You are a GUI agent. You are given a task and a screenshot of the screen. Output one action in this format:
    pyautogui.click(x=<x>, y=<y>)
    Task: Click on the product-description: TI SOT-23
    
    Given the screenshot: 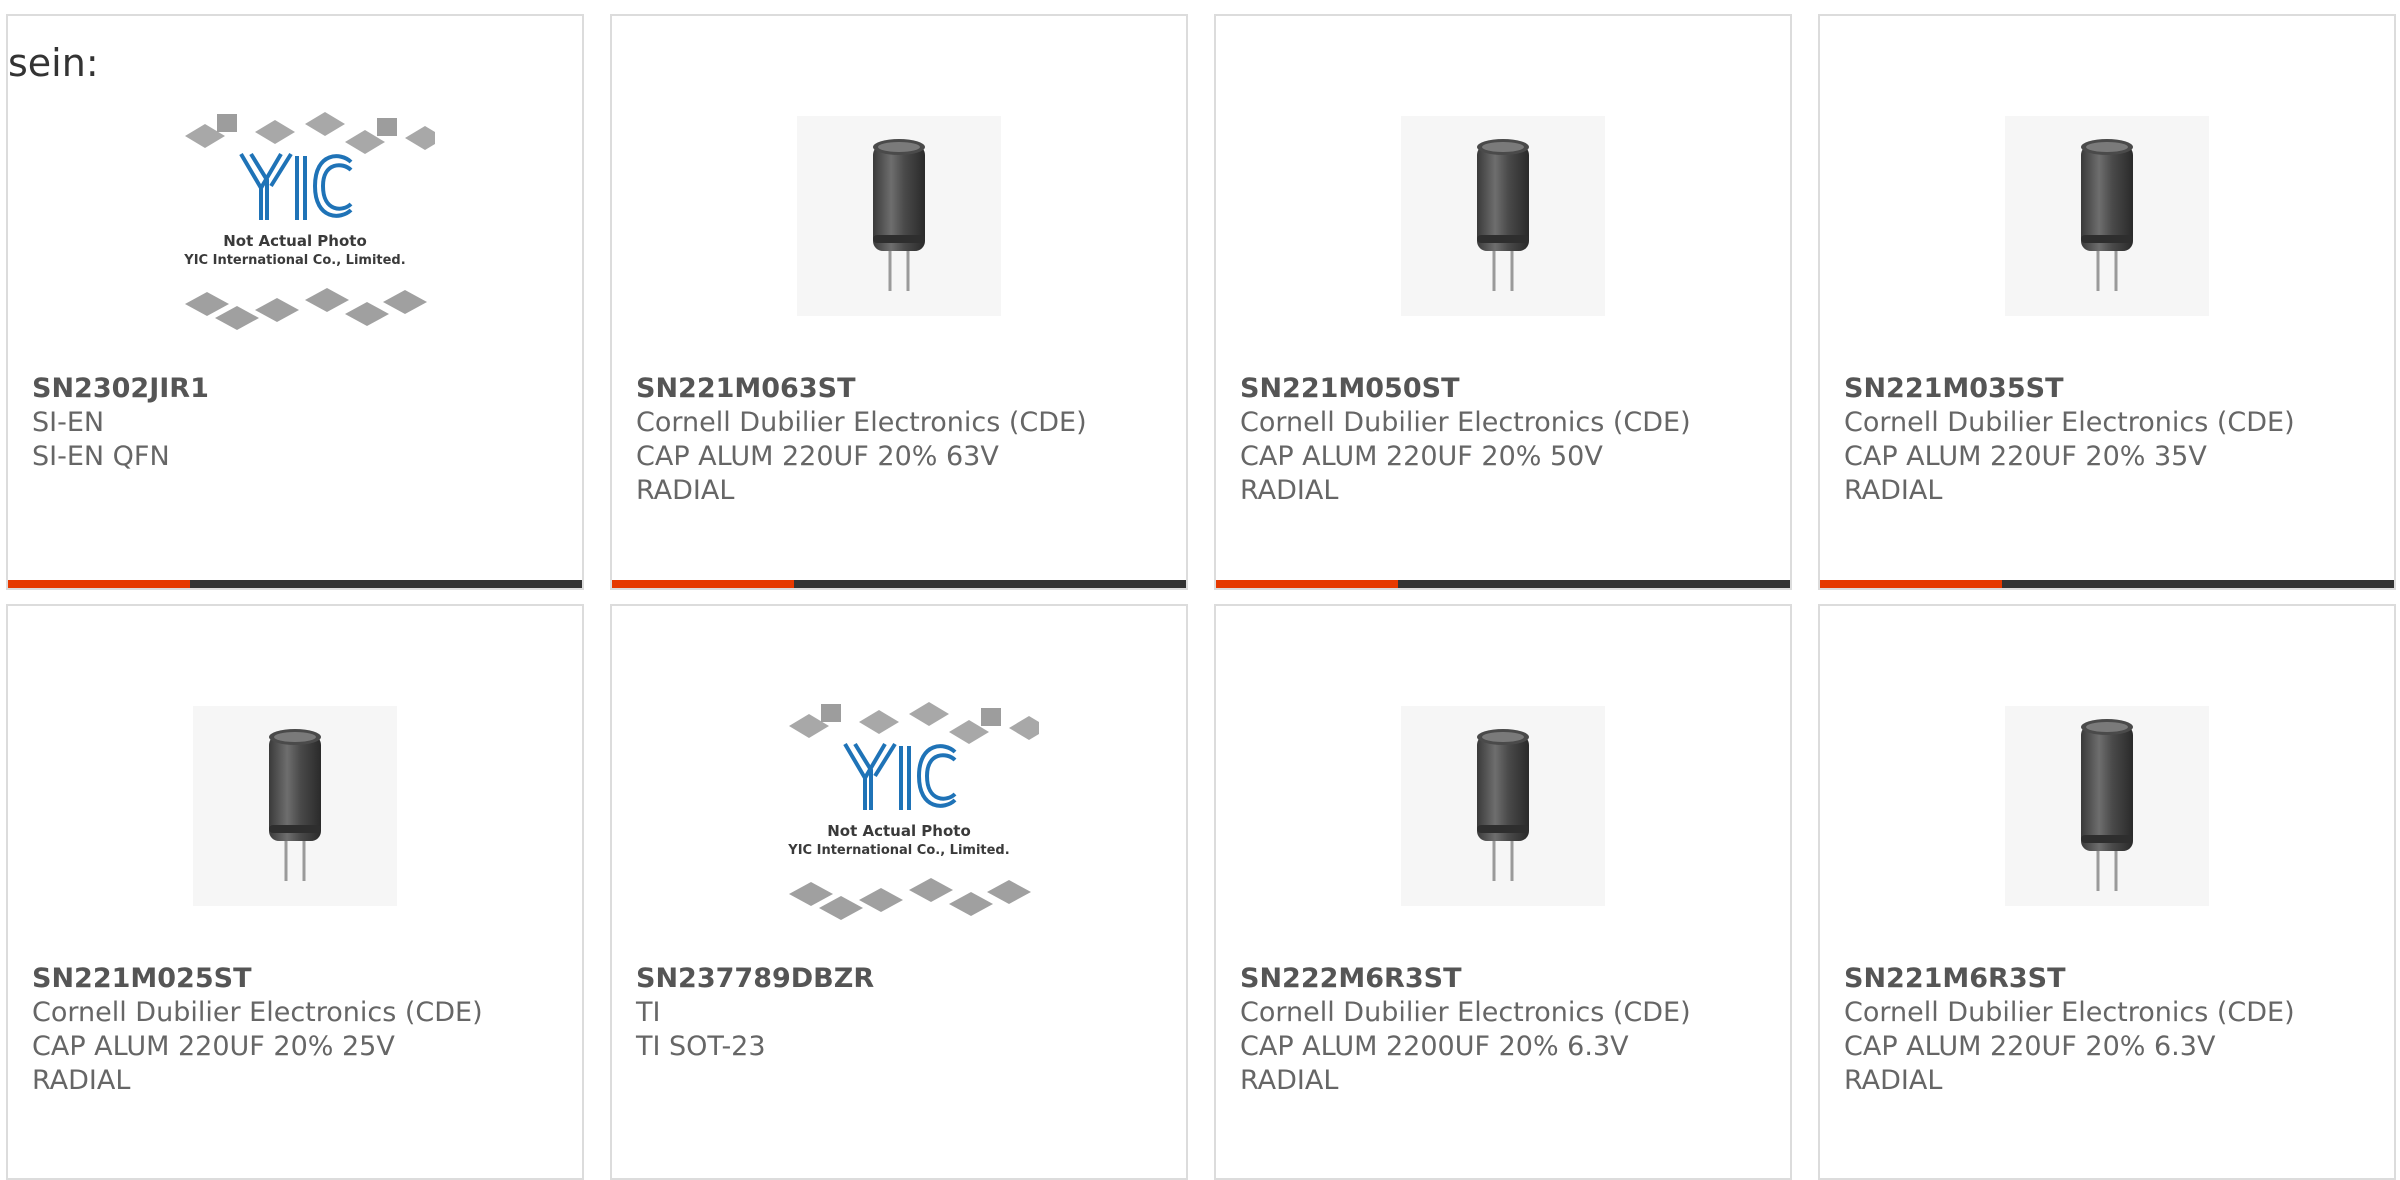 What is the action you would take?
    pyautogui.click(x=701, y=1046)
    